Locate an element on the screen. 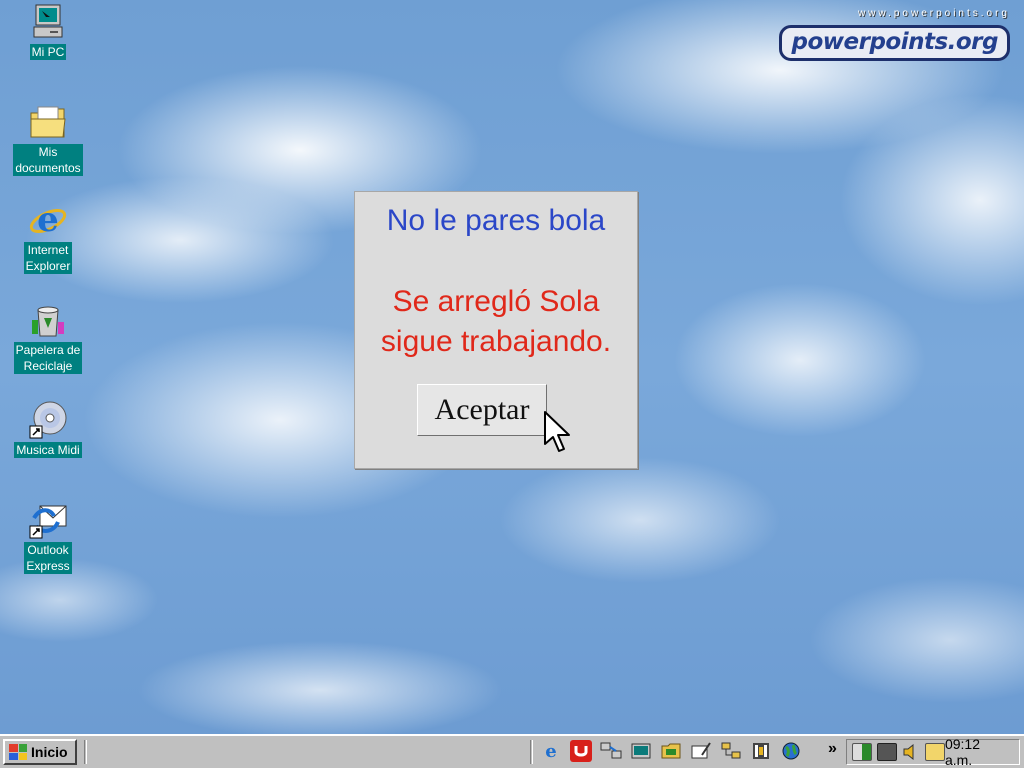 This screenshot has height=768, width=1024. dialog-message: Se arregló Sola sigue trabajando. is located at coordinates (496, 322).